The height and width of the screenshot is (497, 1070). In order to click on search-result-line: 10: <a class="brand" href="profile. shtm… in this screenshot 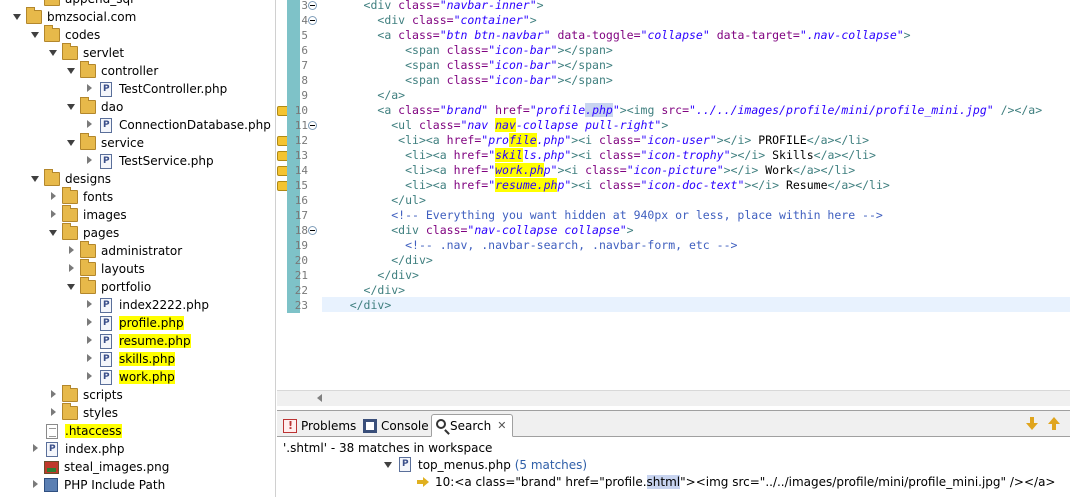, I will do `click(736, 482)`.